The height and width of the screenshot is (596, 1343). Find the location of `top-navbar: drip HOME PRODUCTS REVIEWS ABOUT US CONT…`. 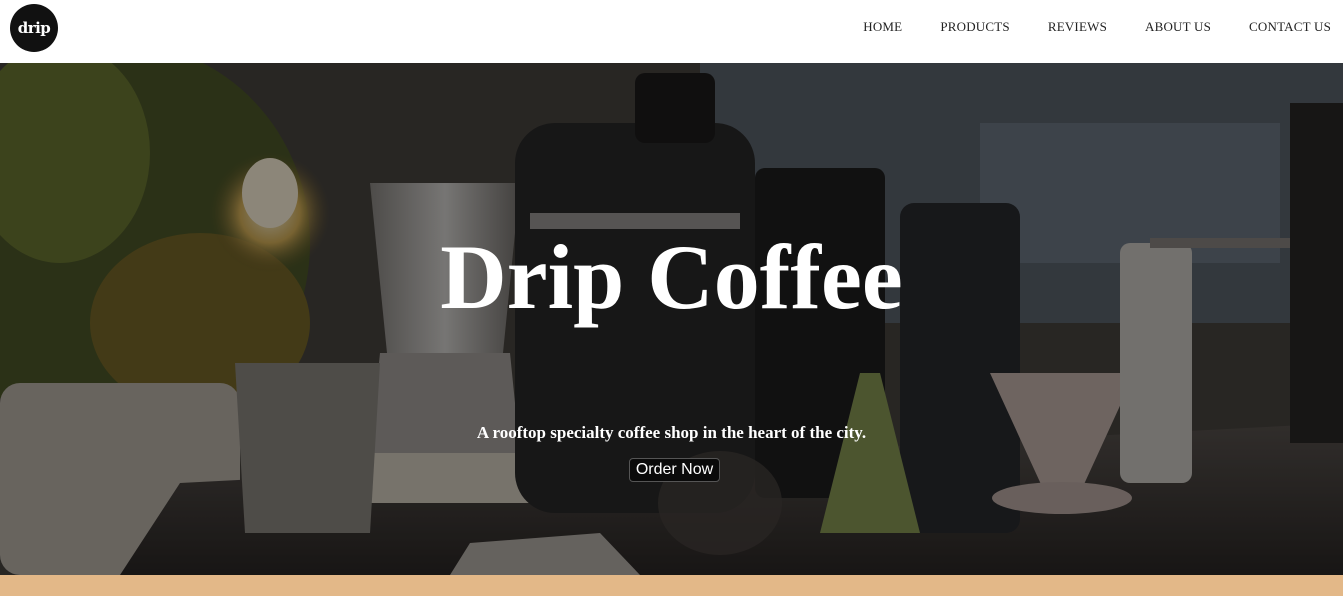

top-navbar: drip HOME PRODUCTS REVIEWS ABOUT US CONT… is located at coordinates (671, 31).